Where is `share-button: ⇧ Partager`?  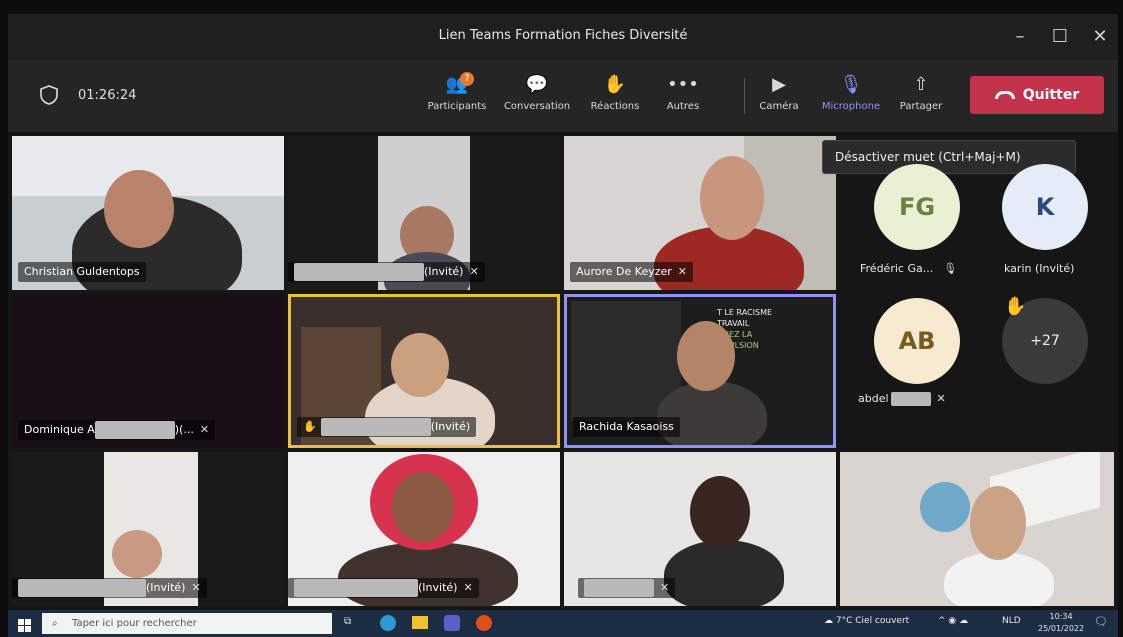 share-button: ⇧ Partager is located at coordinates (921, 96).